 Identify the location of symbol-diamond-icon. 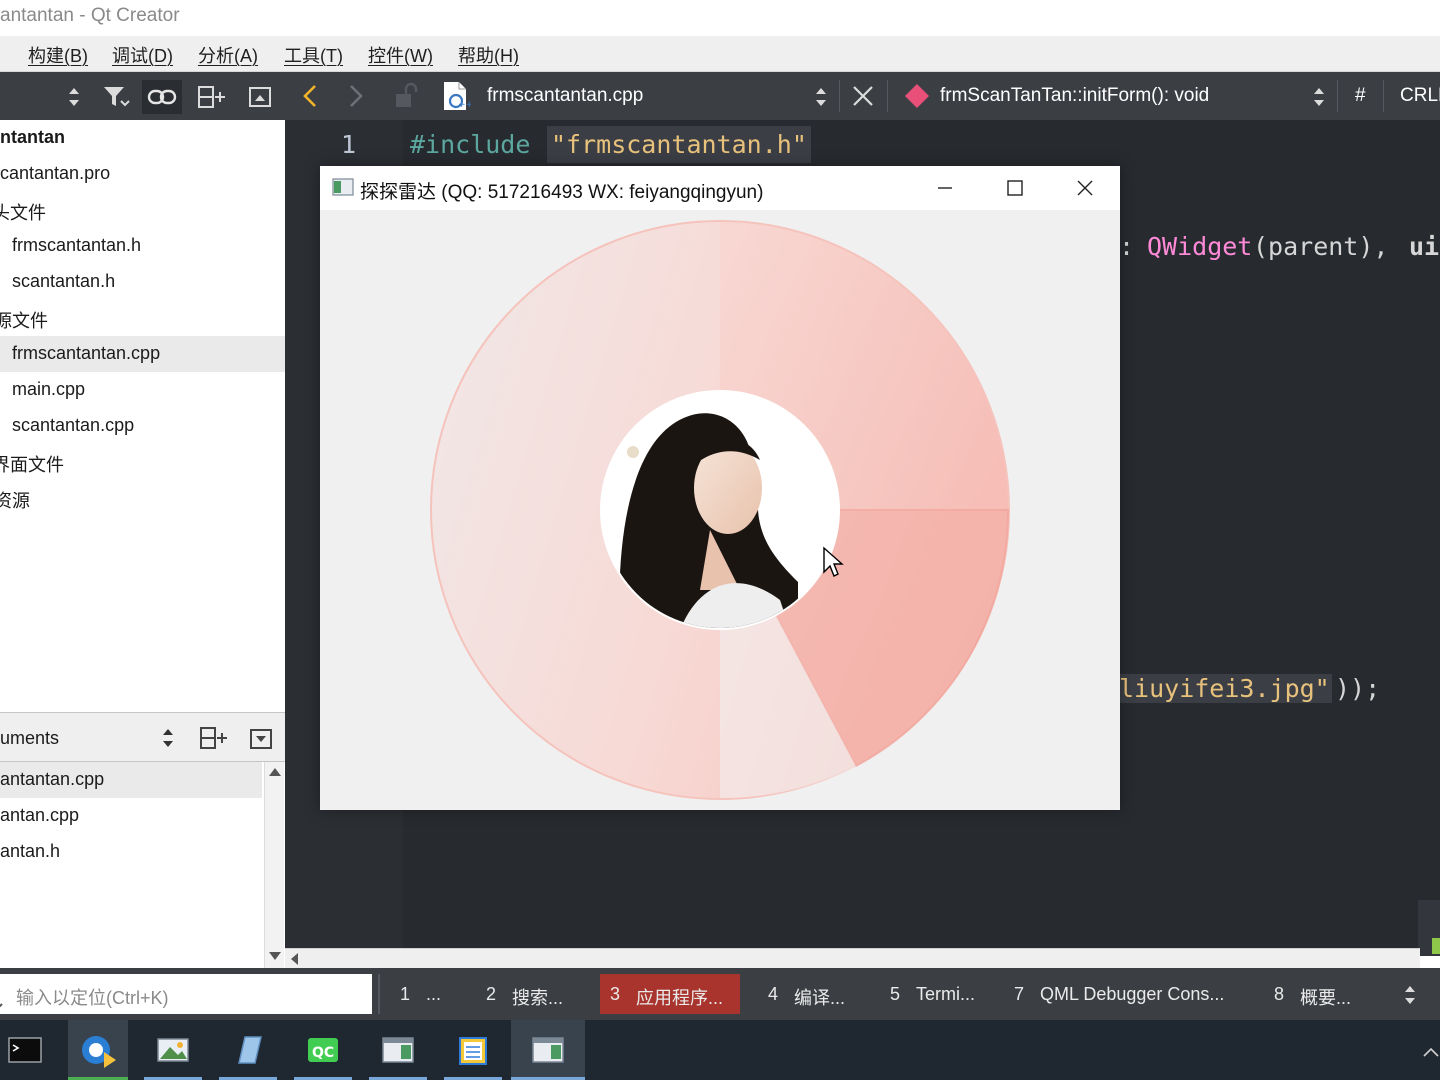
(917, 98).